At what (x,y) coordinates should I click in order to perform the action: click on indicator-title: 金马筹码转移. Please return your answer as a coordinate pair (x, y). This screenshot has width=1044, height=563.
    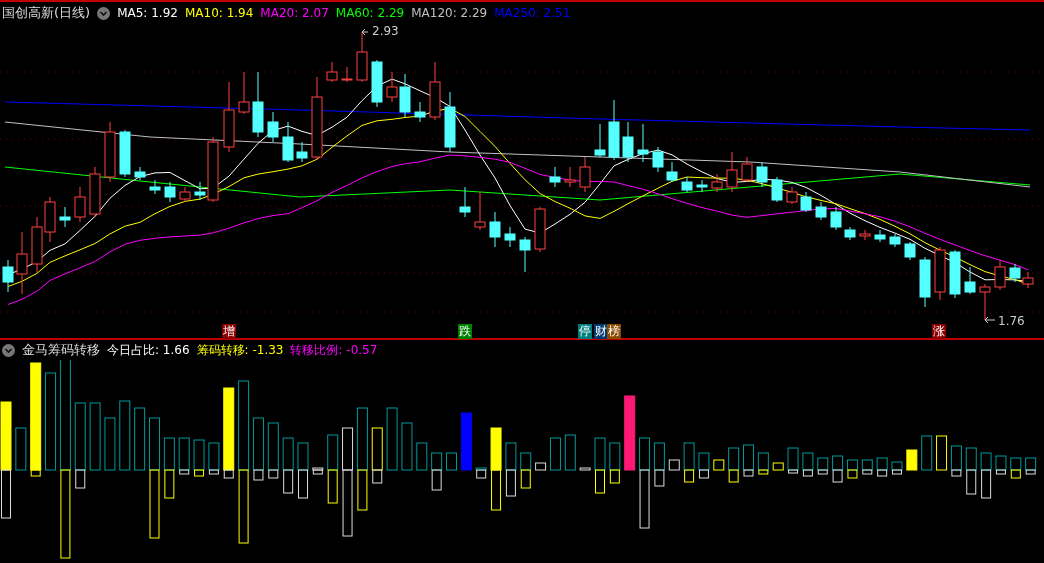
    Looking at the image, I should click on (61, 350).